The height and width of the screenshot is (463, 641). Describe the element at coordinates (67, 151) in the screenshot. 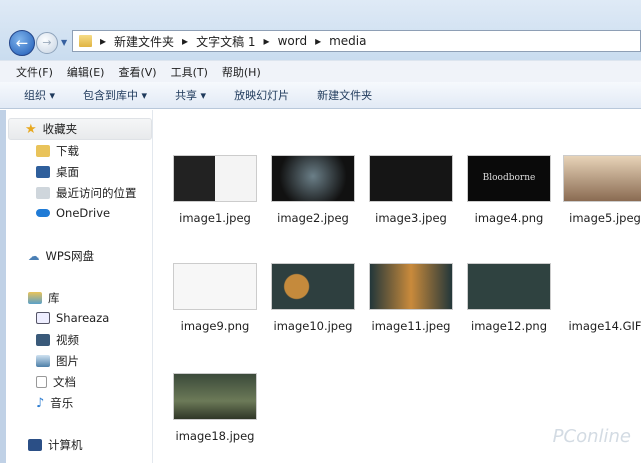

I see `label: 下载` at that location.